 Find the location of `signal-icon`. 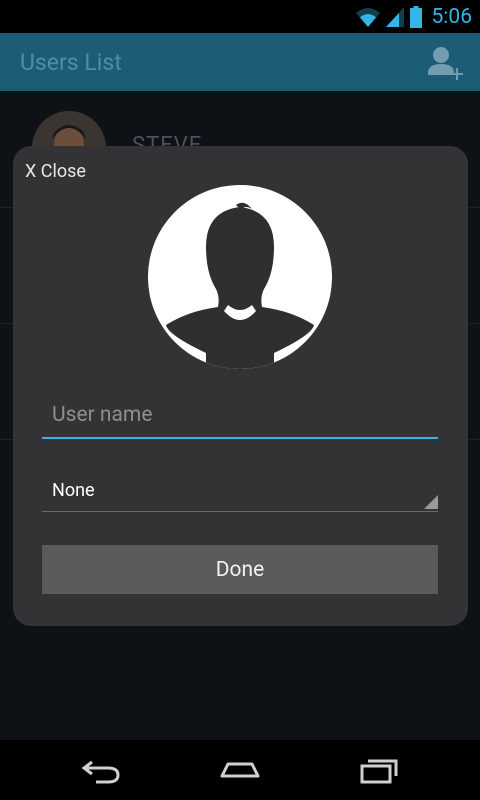

signal-icon is located at coordinates (394, 16).